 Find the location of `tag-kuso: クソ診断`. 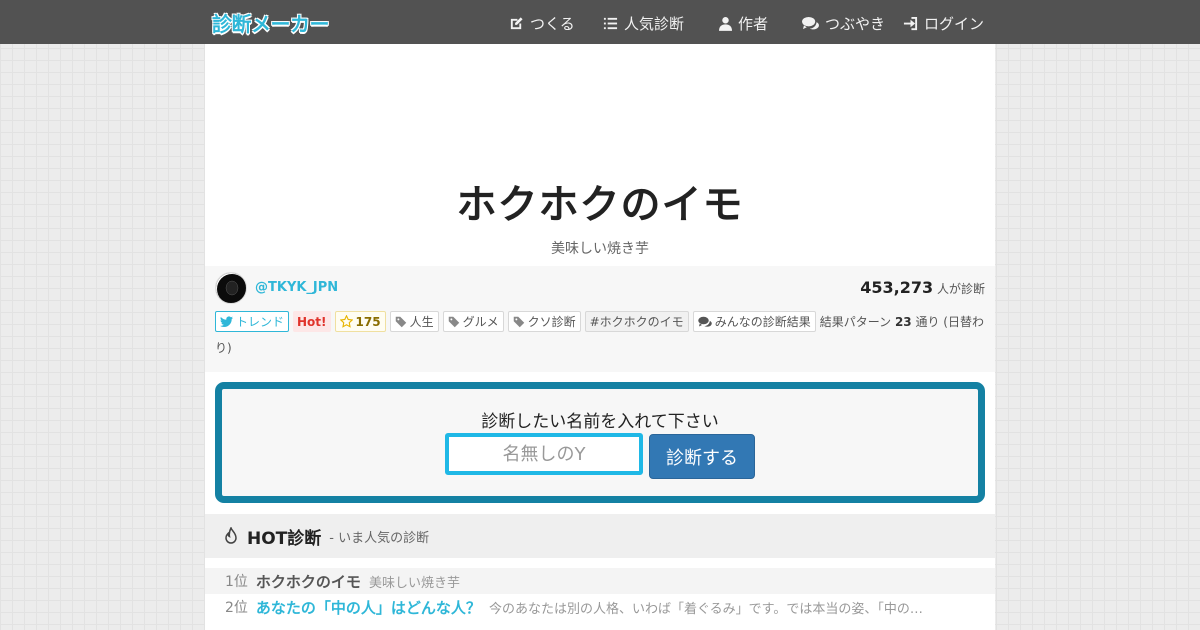

tag-kuso: クソ診断 is located at coordinates (544, 321).